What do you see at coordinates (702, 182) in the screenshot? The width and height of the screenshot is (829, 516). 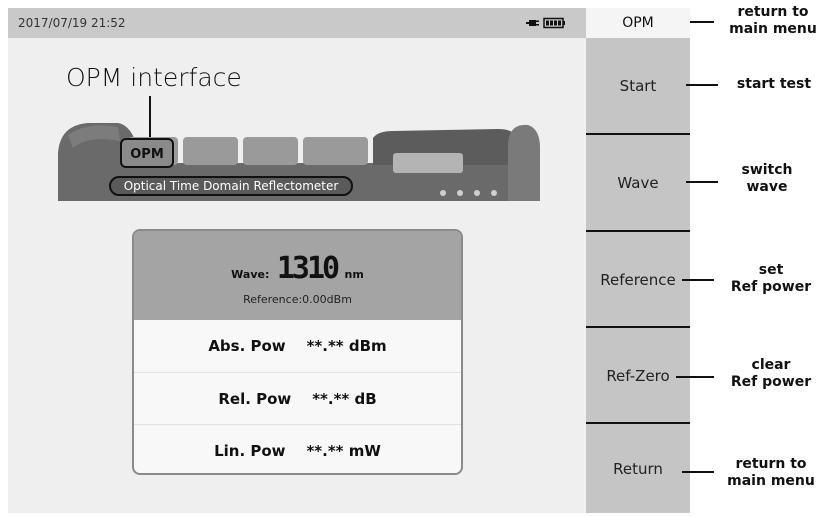 I see `callout-leader-wave` at bounding box center [702, 182].